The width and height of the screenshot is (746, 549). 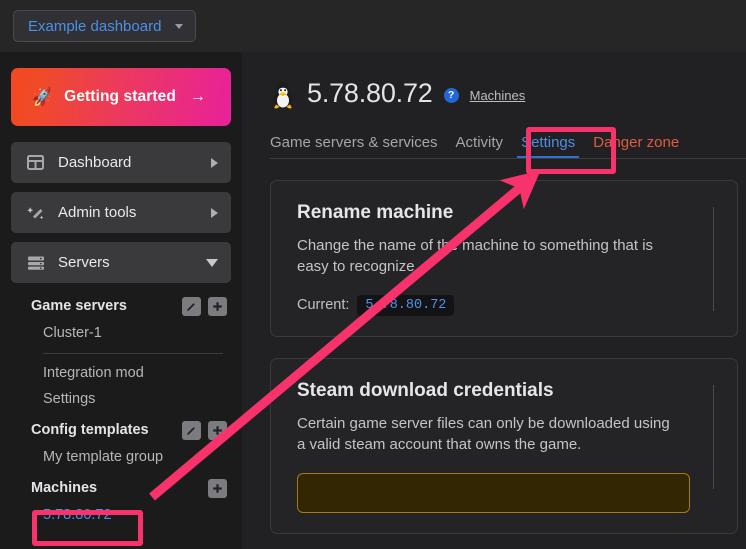 I want to click on grid-icon, so click(x=35, y=162).